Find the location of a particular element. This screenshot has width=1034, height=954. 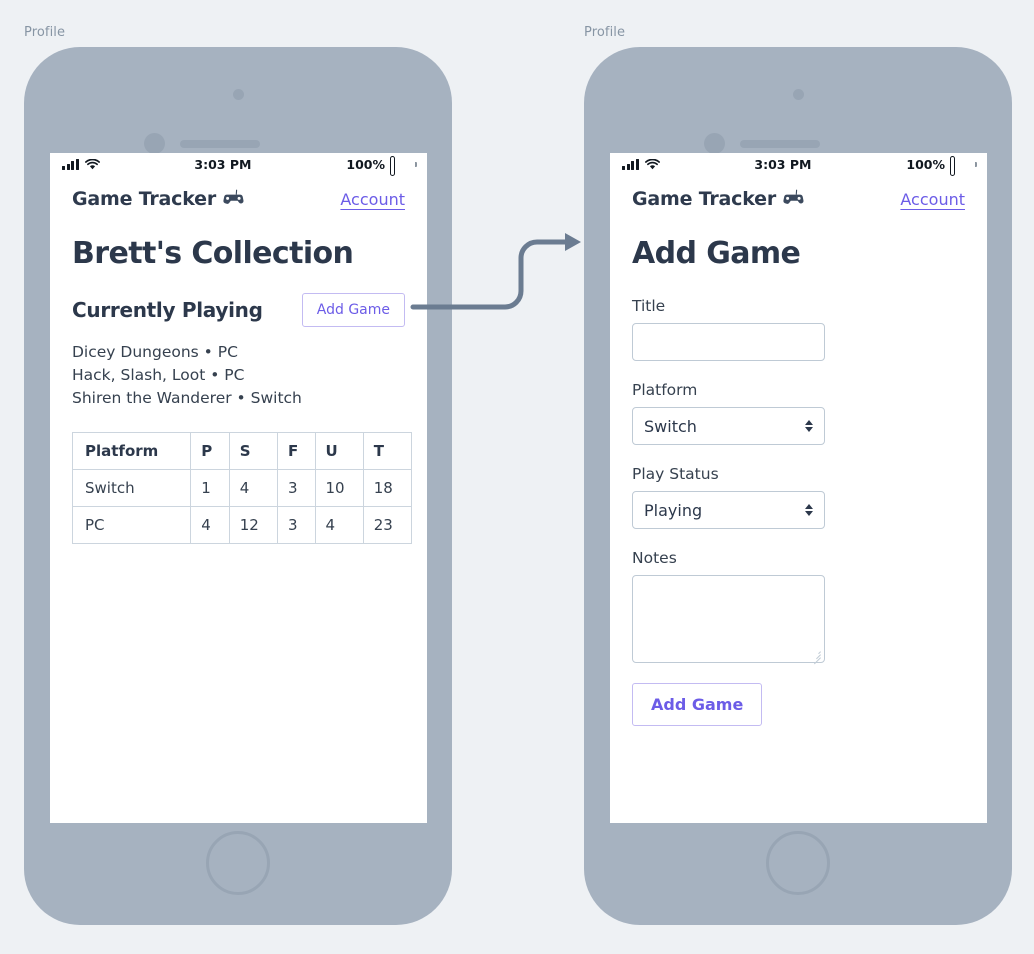

column-header-u: U is located at coordinates (339, 451).